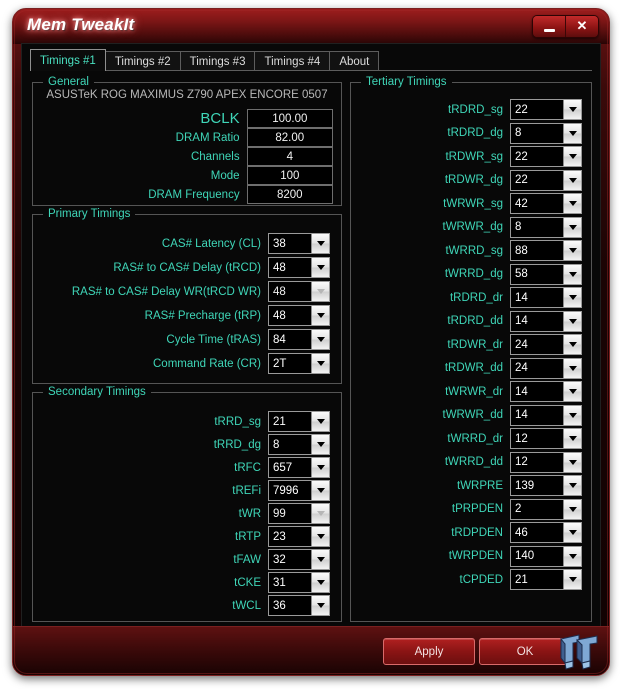  I want to click on timing-value: 140, so click(537, 556).